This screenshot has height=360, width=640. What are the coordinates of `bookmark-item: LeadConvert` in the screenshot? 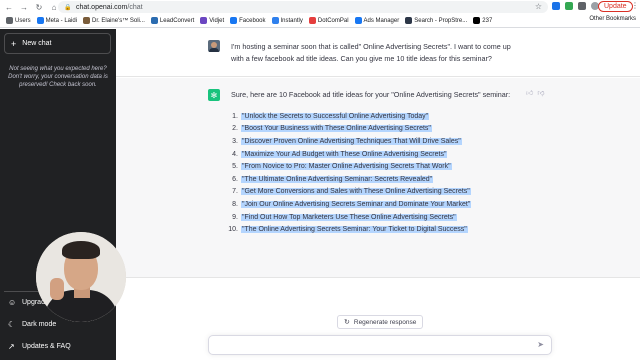 It's located at (172, 20).